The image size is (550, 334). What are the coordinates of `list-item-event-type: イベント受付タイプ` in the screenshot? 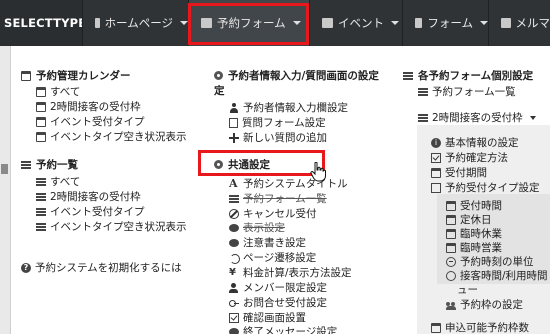 It's located at (90, 211).